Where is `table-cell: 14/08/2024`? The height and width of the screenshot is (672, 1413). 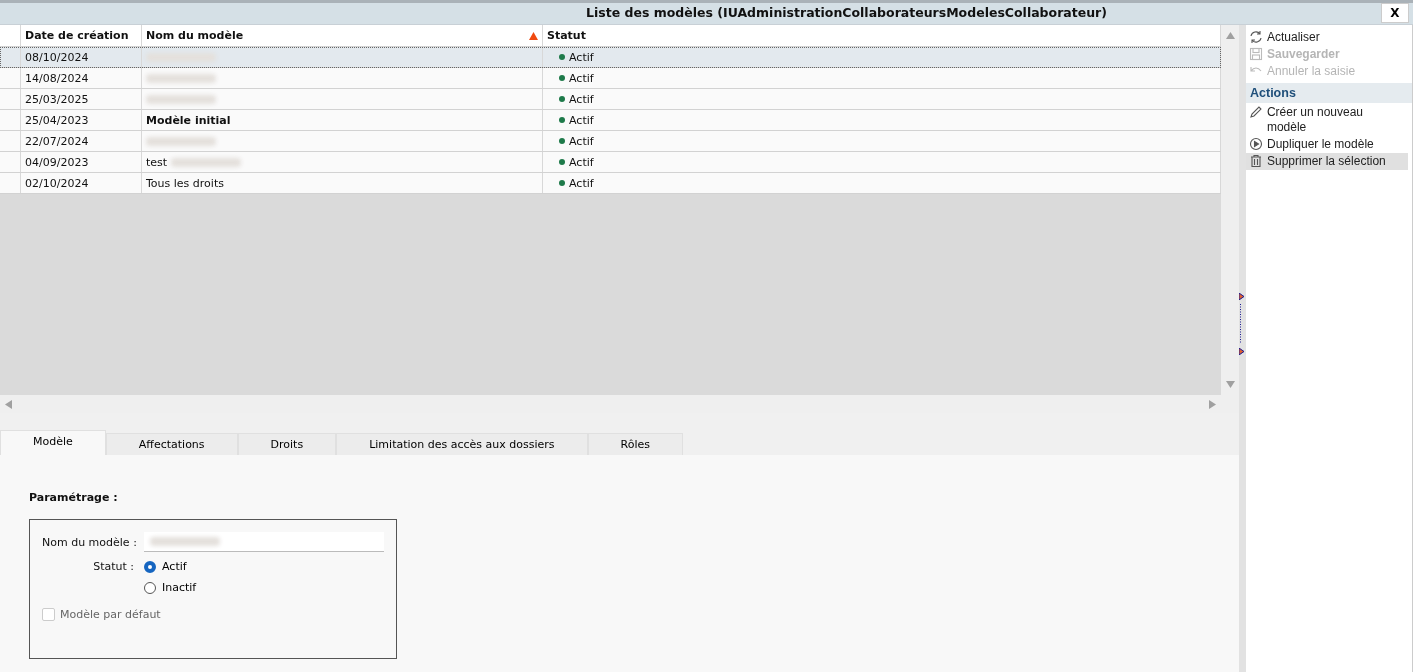 table-cell: 14/08/2024 is located at coordinates (81, 78).